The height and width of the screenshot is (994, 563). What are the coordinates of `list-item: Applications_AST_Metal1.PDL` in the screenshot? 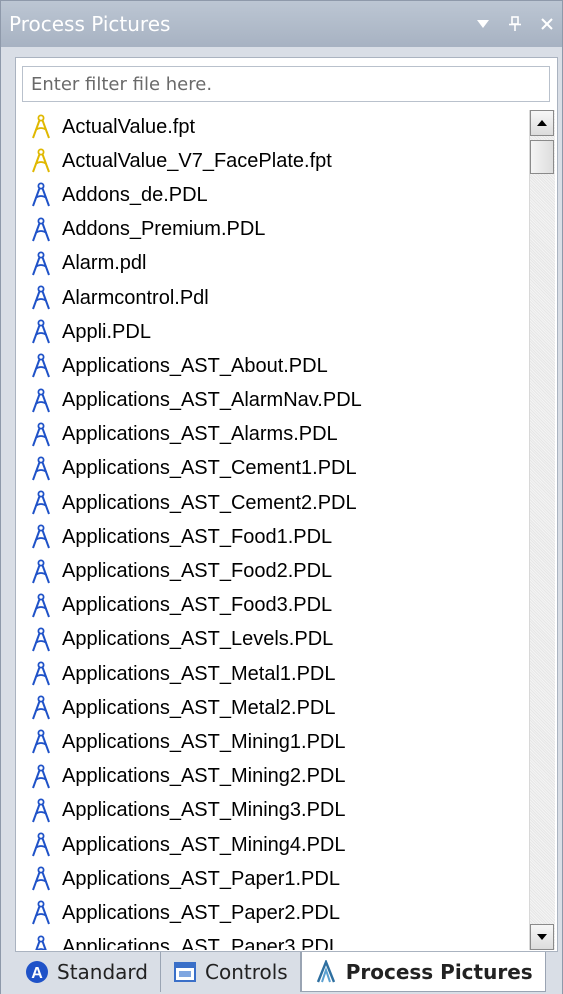 It's located at (274, 674).